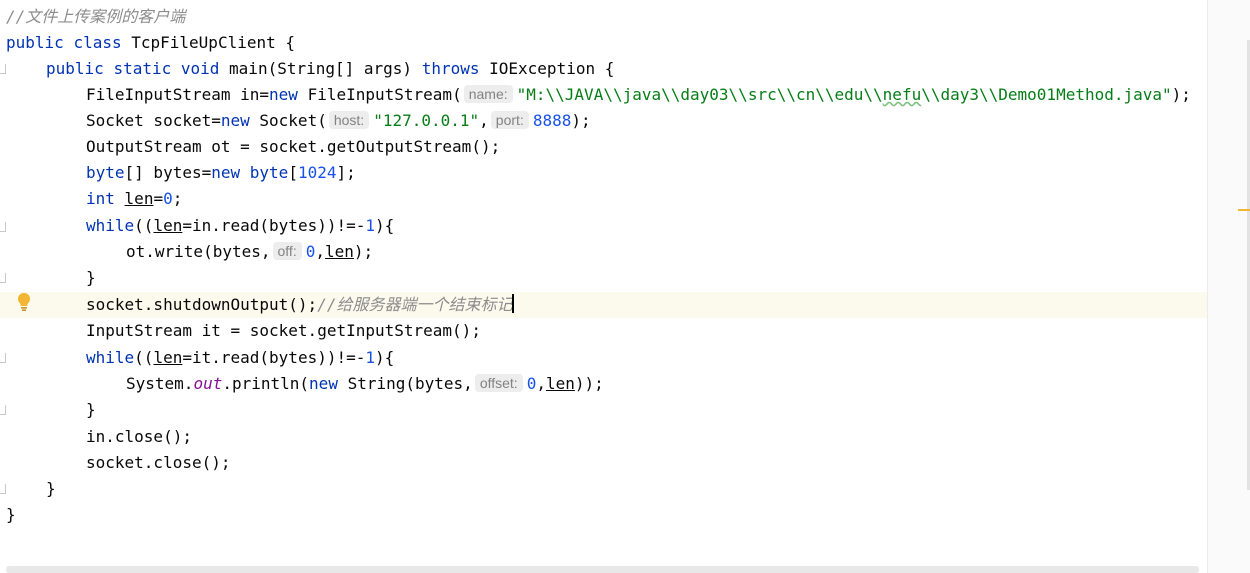  What do you see at coordinates (498, 383) in the screenshot?
I see `parameter-hint: offset:` at bounding box center [498, 383].